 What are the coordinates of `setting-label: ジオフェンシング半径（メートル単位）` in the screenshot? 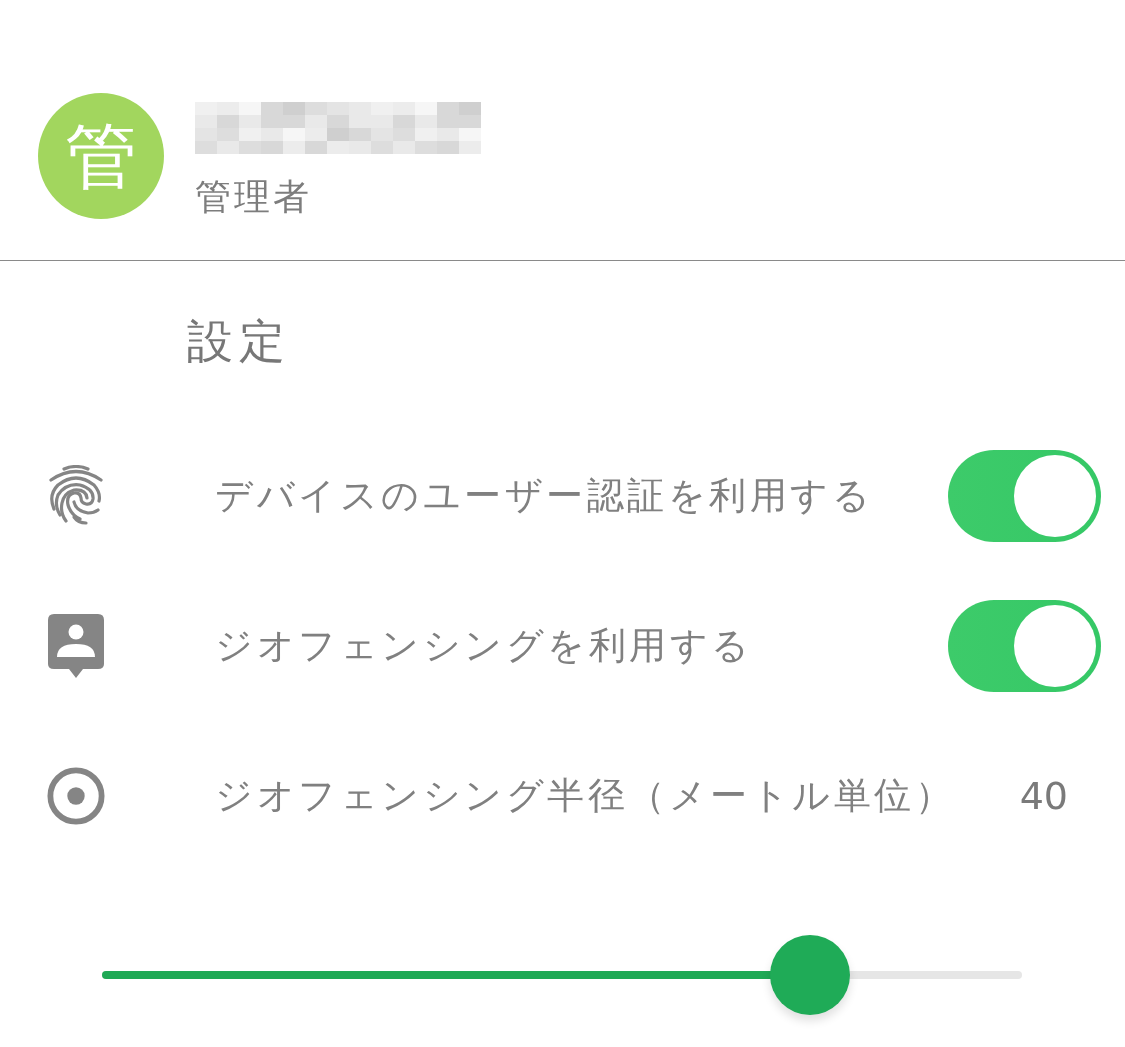 It's located at (585, 796).